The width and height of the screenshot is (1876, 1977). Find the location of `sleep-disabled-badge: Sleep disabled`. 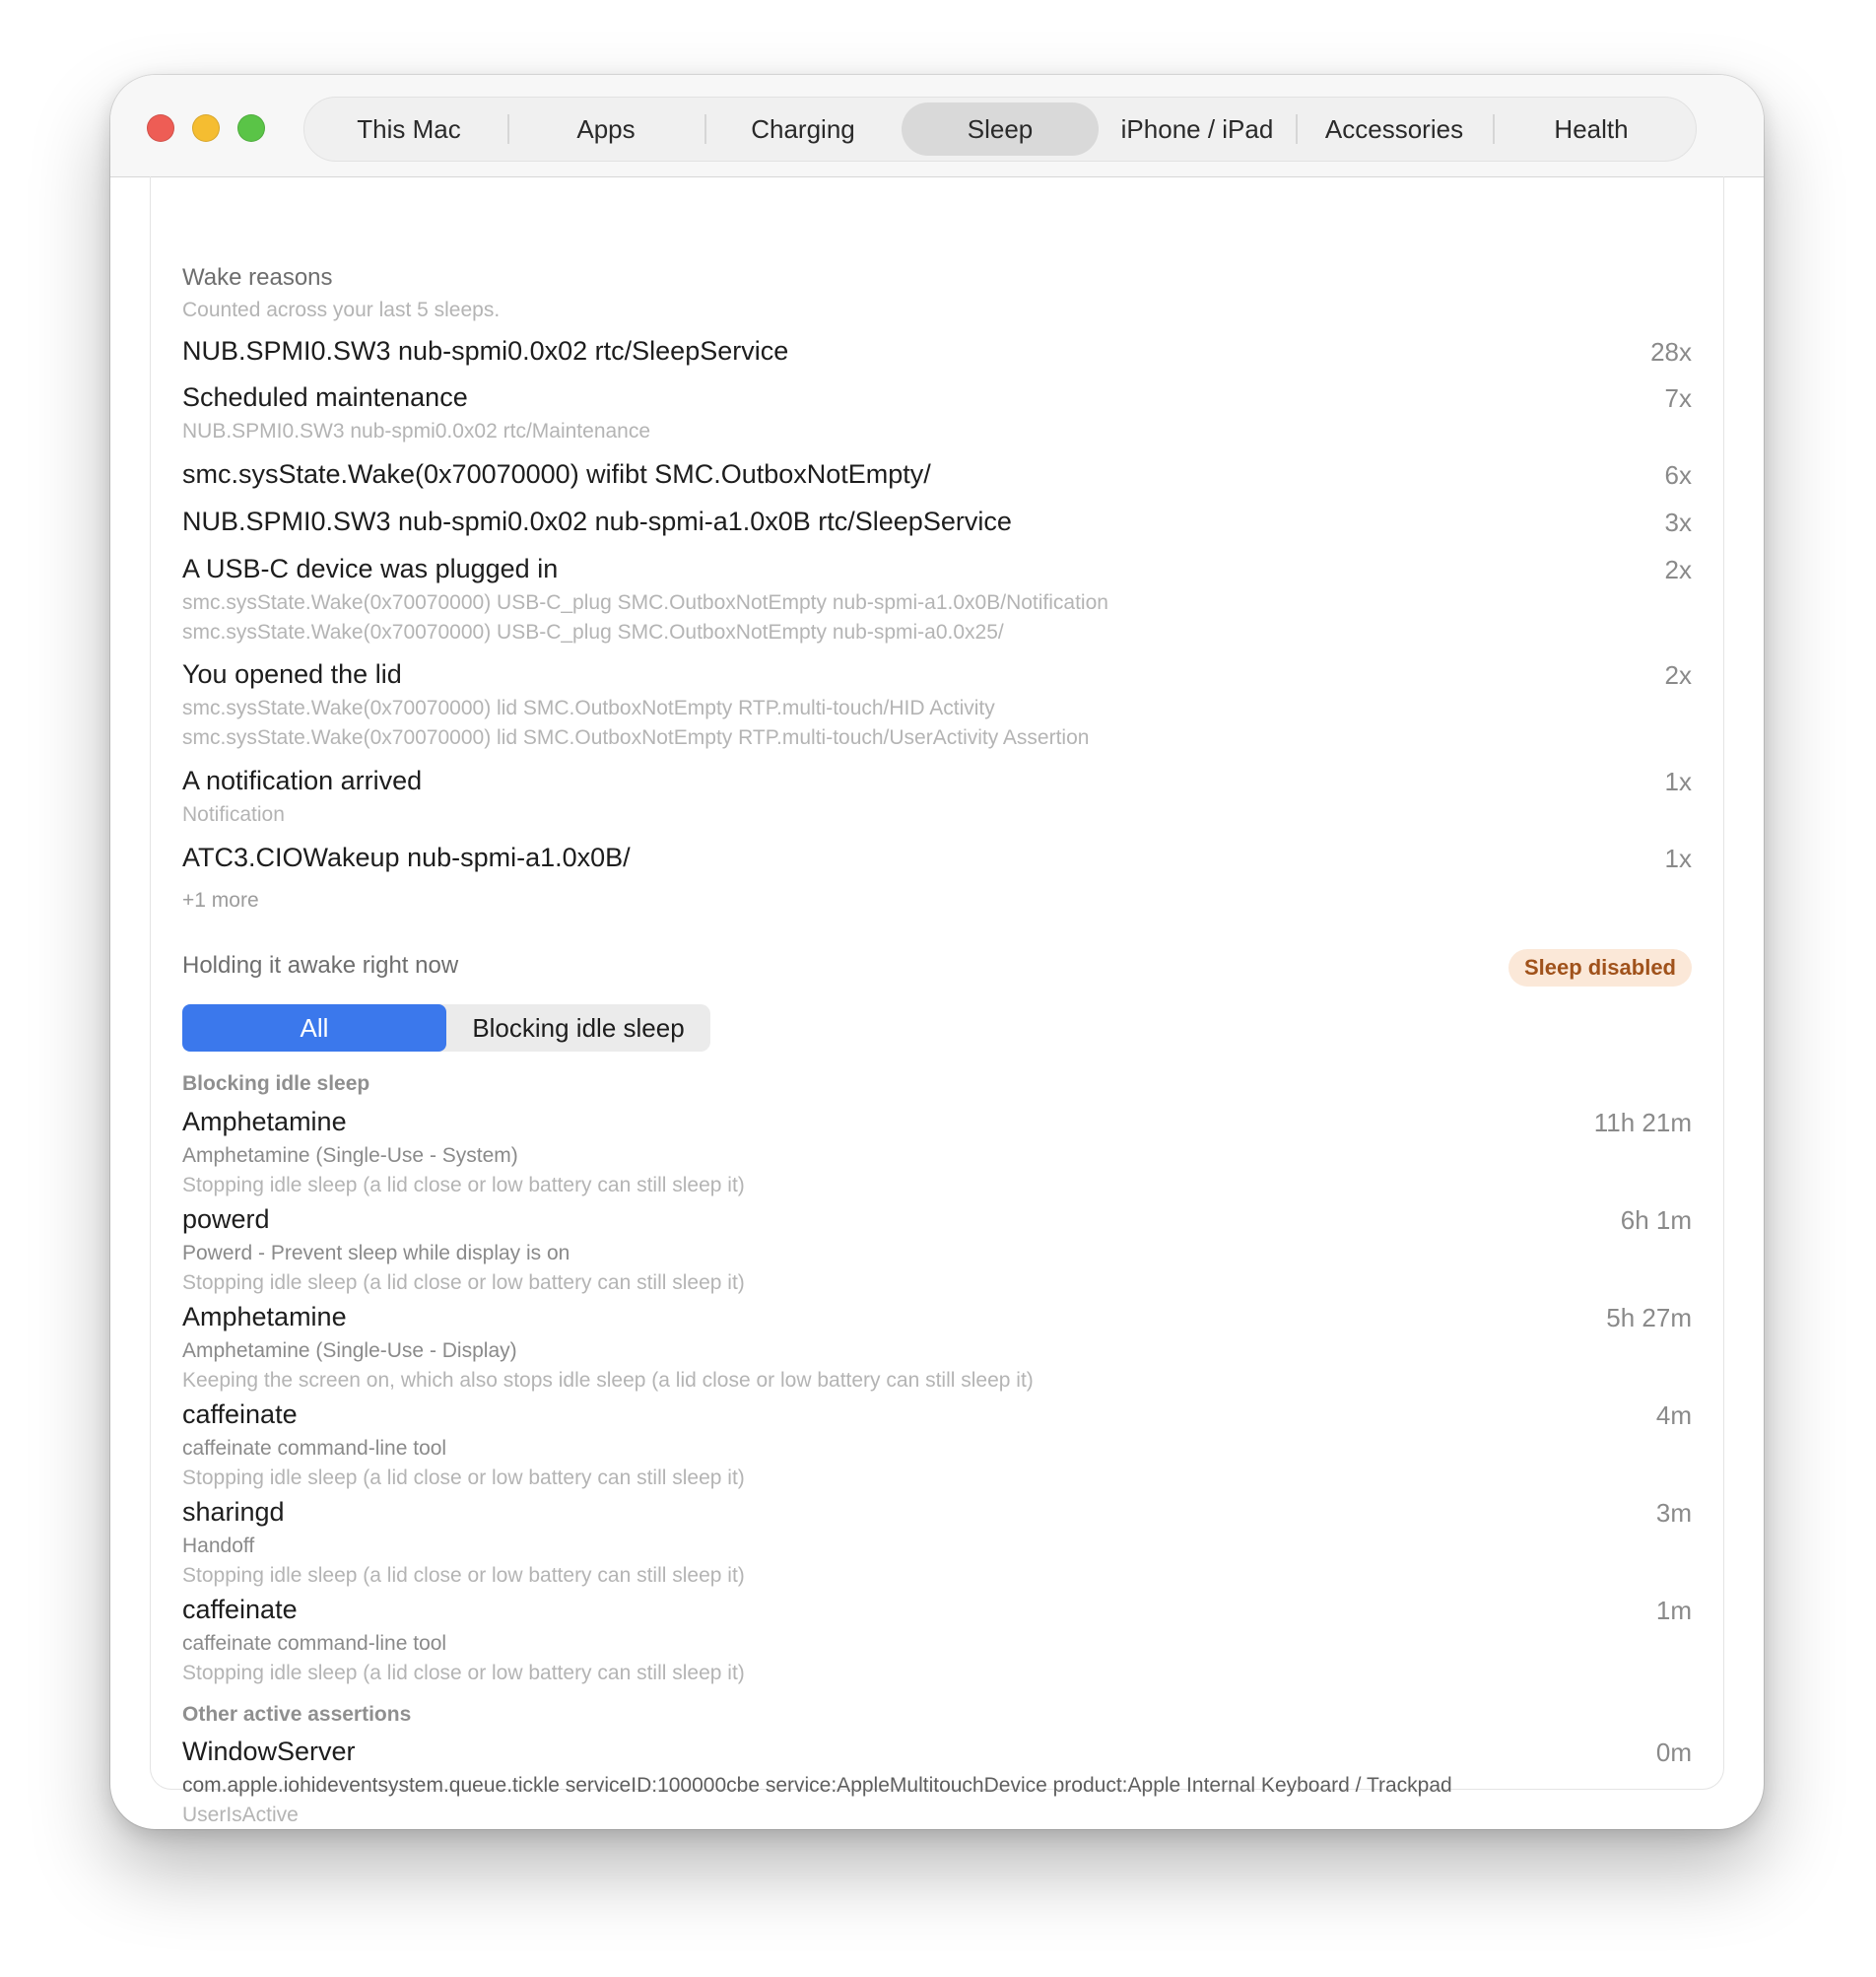

sleep-disabled-badge: Sleep disabled is located at coordinates (1600, 968).